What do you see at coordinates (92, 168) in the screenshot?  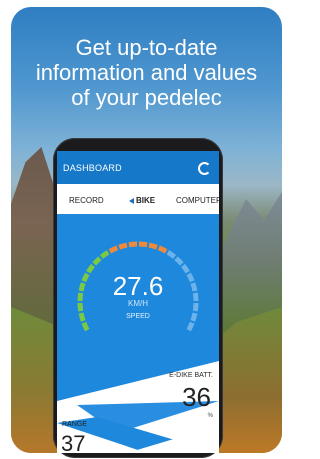 I see `app-title: DASHBOARD` at bounding box center [92, 168].